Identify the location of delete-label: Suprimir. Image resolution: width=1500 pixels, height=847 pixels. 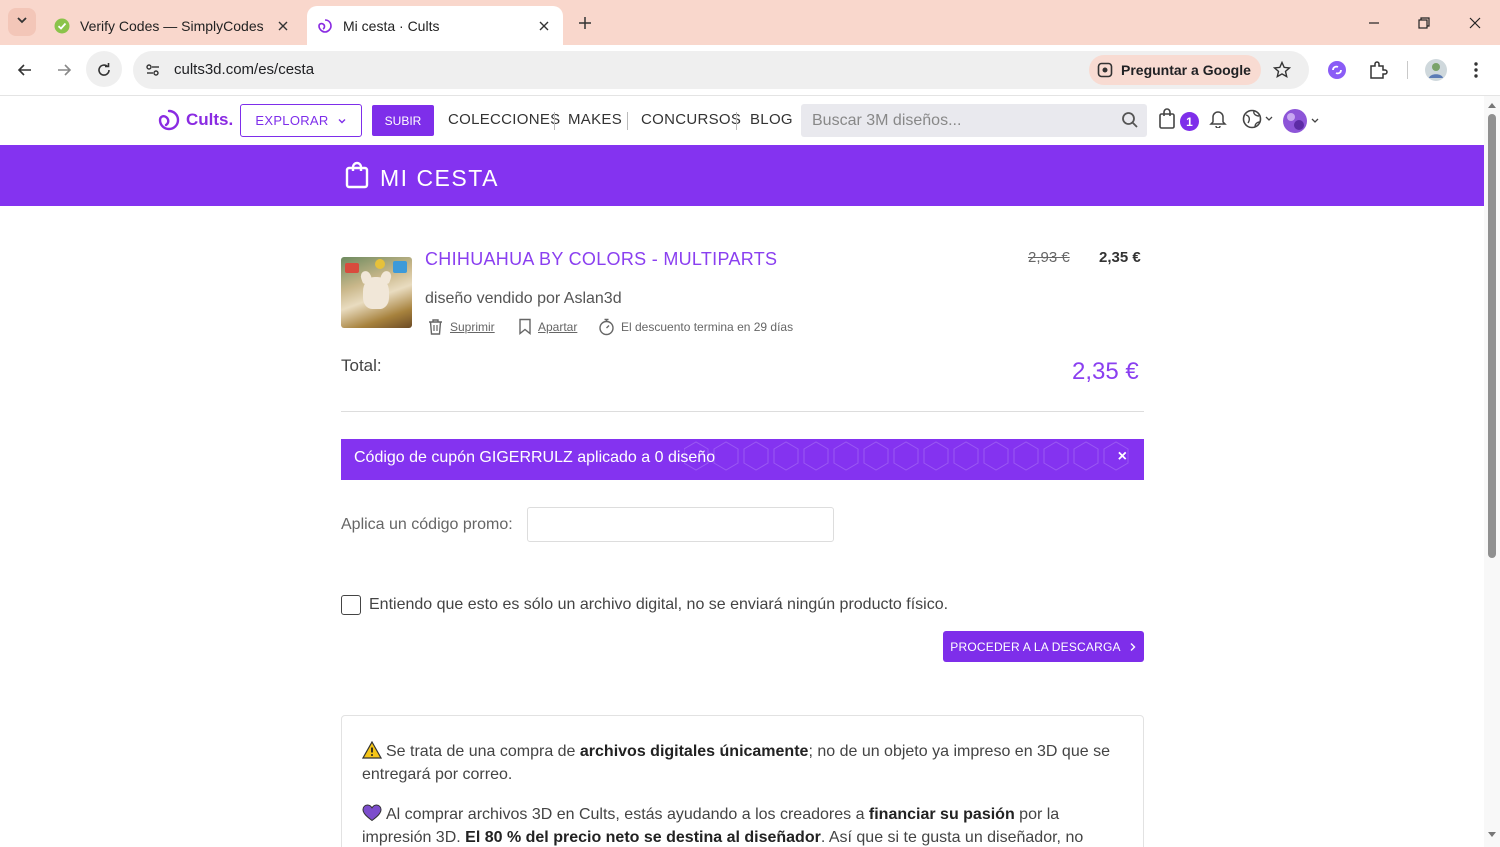
(472, 327).